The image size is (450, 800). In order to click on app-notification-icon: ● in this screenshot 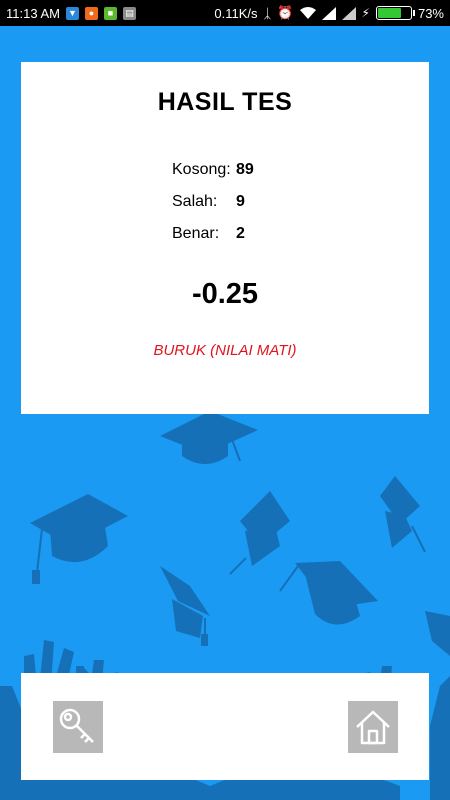, I will do `click(91, 13)`.